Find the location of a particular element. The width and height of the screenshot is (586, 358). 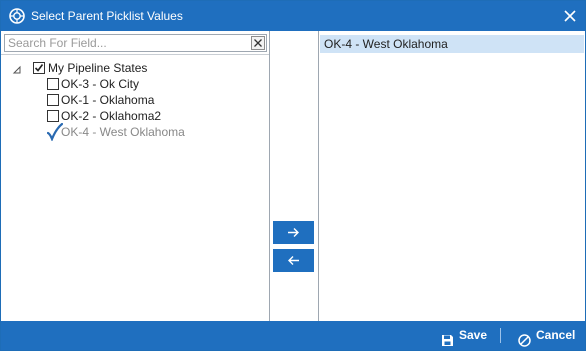

footer-divider is located at coordinates (500, 335).